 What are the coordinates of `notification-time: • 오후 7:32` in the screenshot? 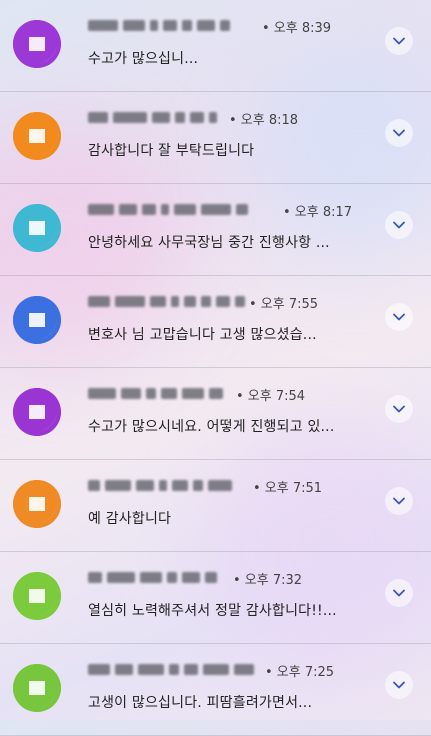 It's located at (268, 580).